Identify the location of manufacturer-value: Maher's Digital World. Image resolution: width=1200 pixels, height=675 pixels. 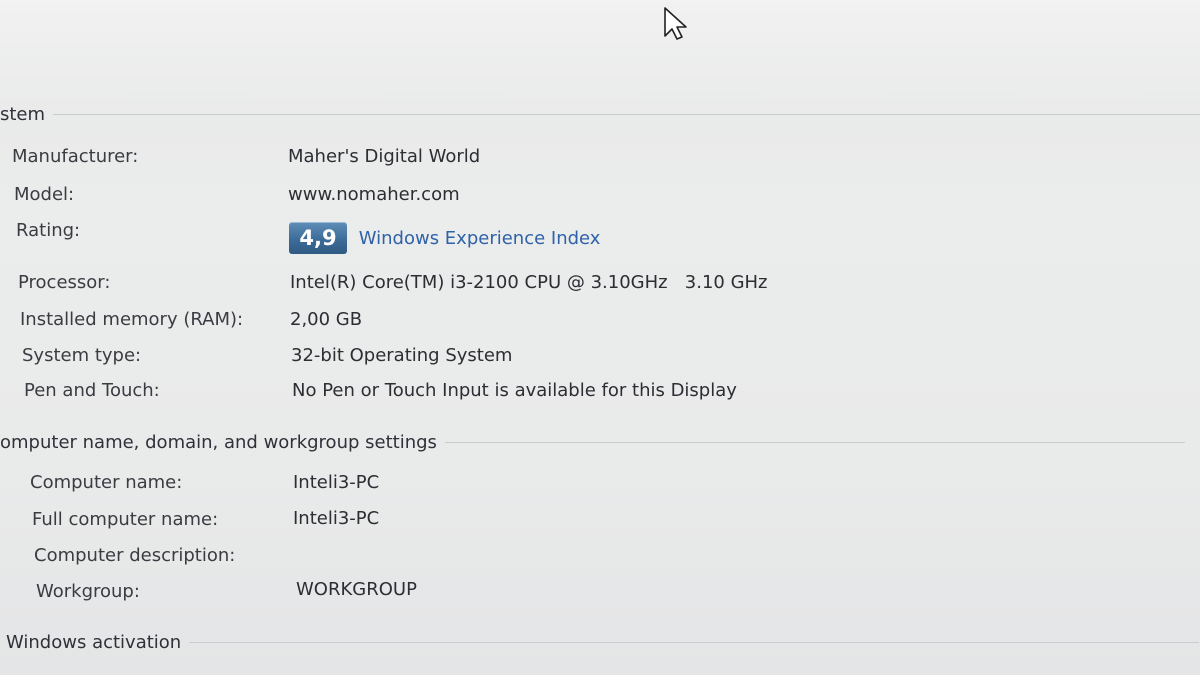
(384, 156).